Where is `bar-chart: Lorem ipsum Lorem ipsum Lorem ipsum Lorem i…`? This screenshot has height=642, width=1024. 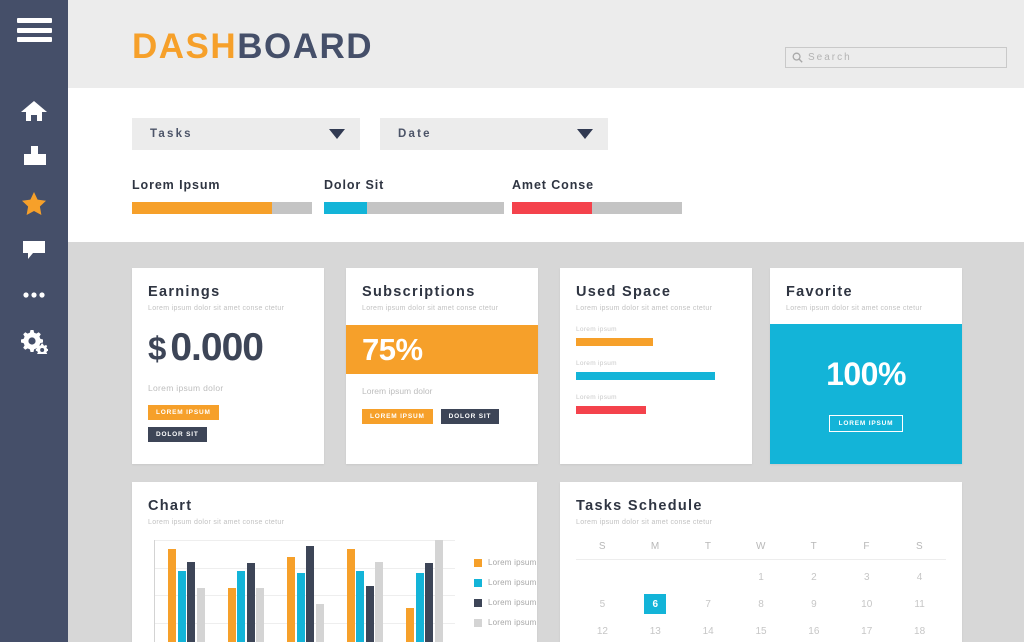 bar-chart: Lorem ipsum Lorem ipsum Lorem ipsum Lorem i… is located at coordinates (342, 591).